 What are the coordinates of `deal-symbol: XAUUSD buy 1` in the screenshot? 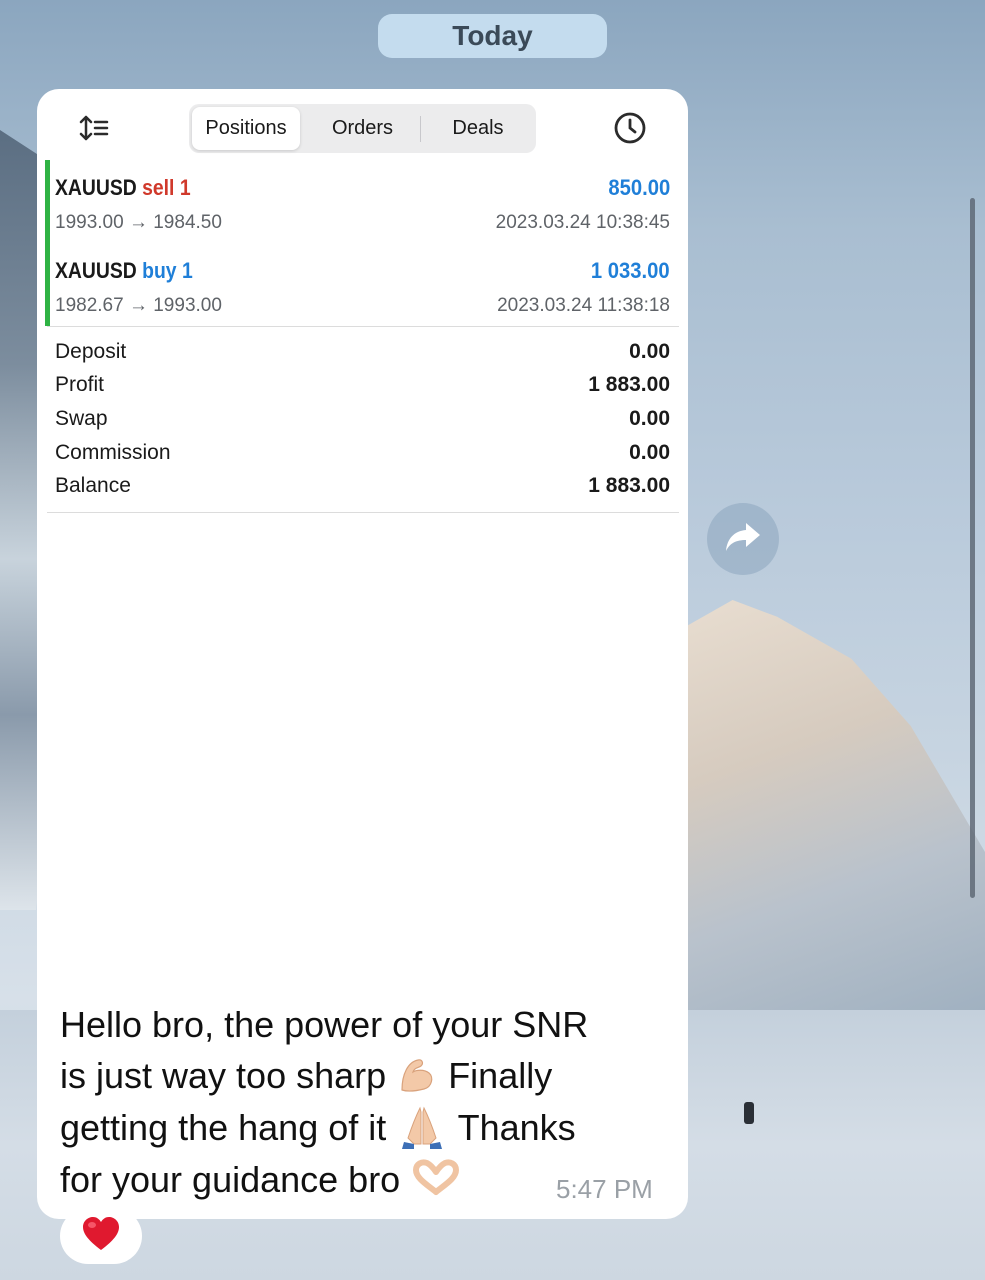 It's located at (124, 270).